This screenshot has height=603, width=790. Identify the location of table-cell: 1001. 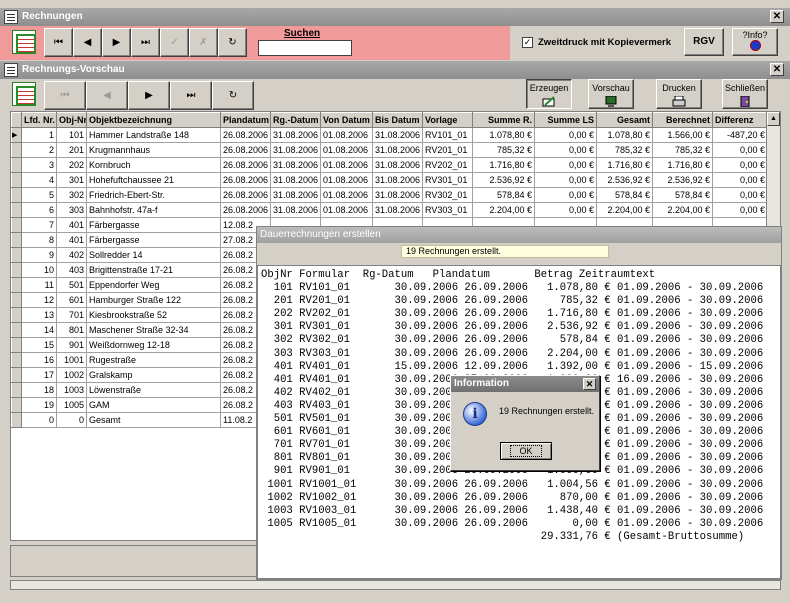
(71, 360).